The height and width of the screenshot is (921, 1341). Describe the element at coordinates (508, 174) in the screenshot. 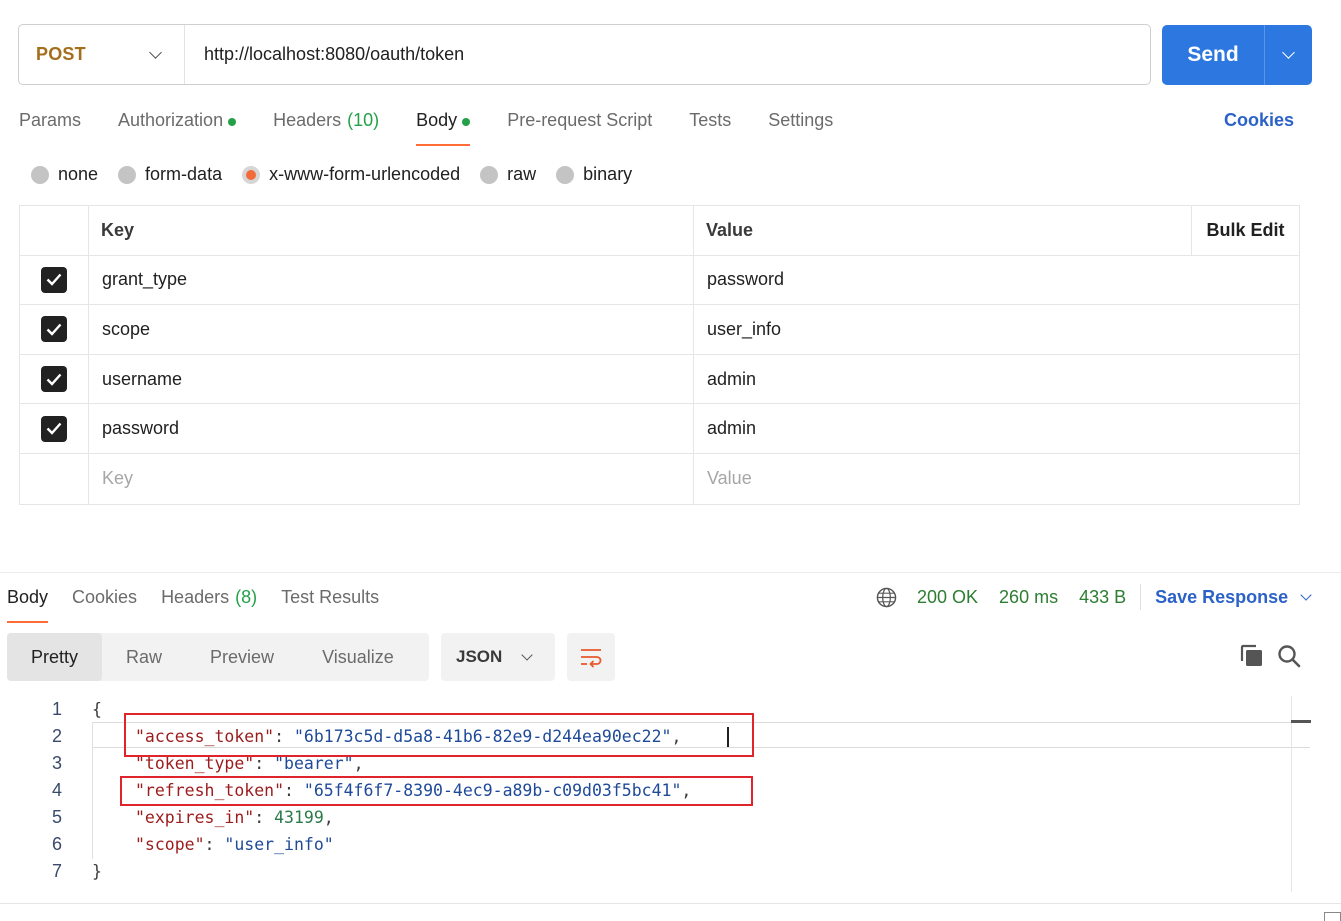

I see `radio-raw: raw` at that location.